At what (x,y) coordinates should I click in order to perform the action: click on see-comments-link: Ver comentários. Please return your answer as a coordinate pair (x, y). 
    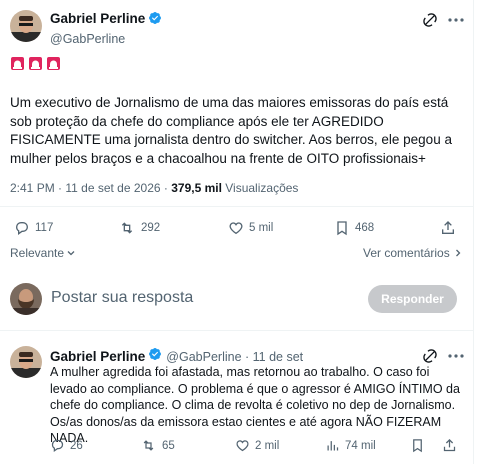
    Looking at the image, I should click on (413, 253).